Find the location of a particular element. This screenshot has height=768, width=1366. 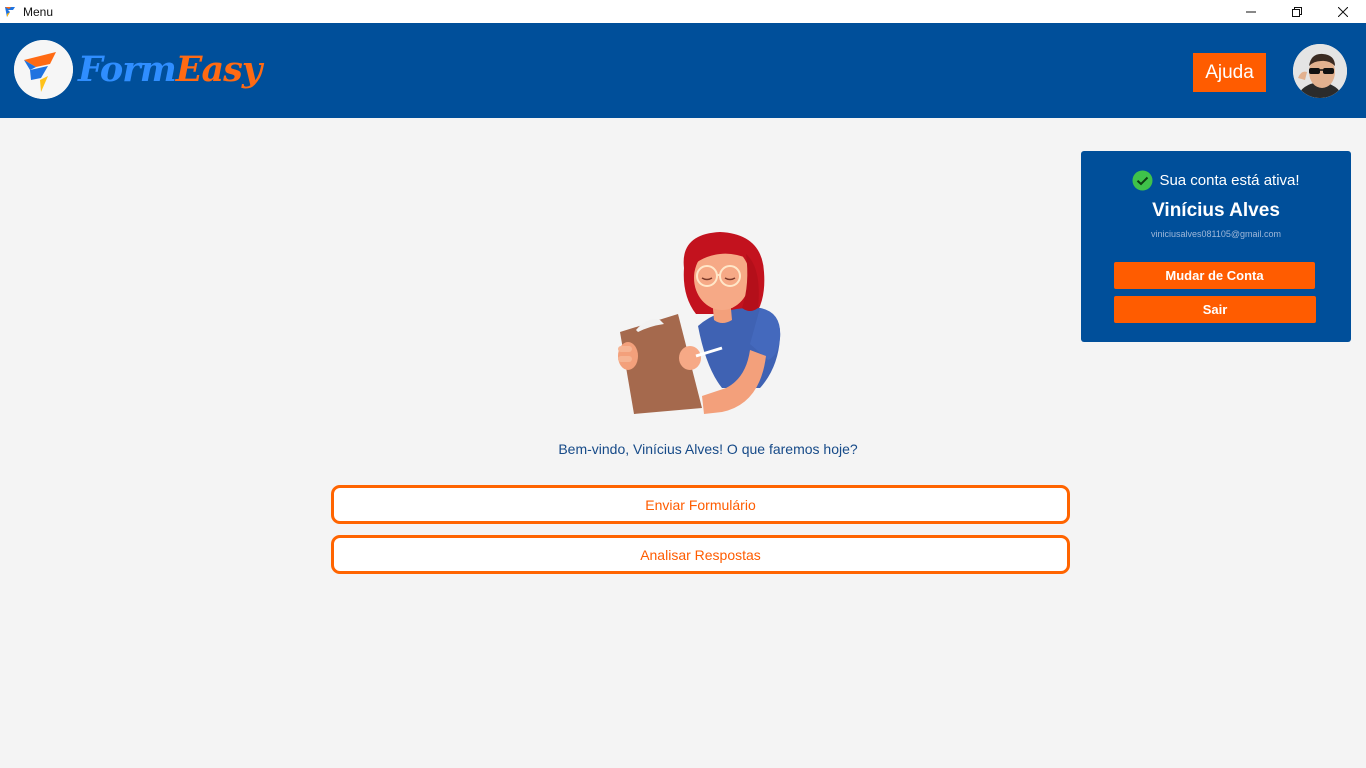

window-titlebar: Menu is located at coordinates (683, 12).